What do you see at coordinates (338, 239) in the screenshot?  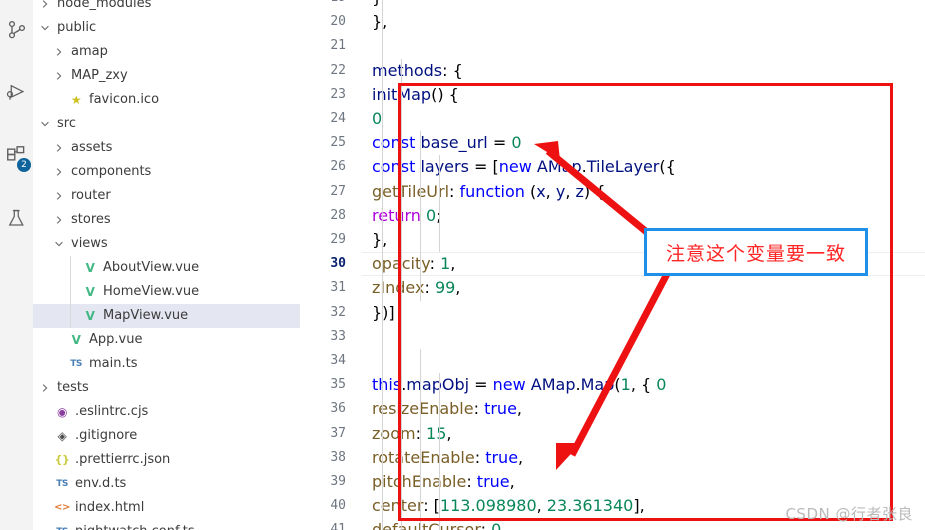 I see `line-number: 29` at bounding box center [338, 239].